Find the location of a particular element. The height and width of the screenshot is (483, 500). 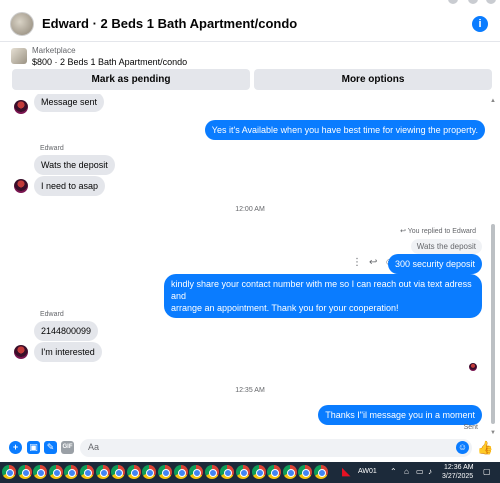

chevron-up-icon: ⌃ is located at coordinates (393, 471).